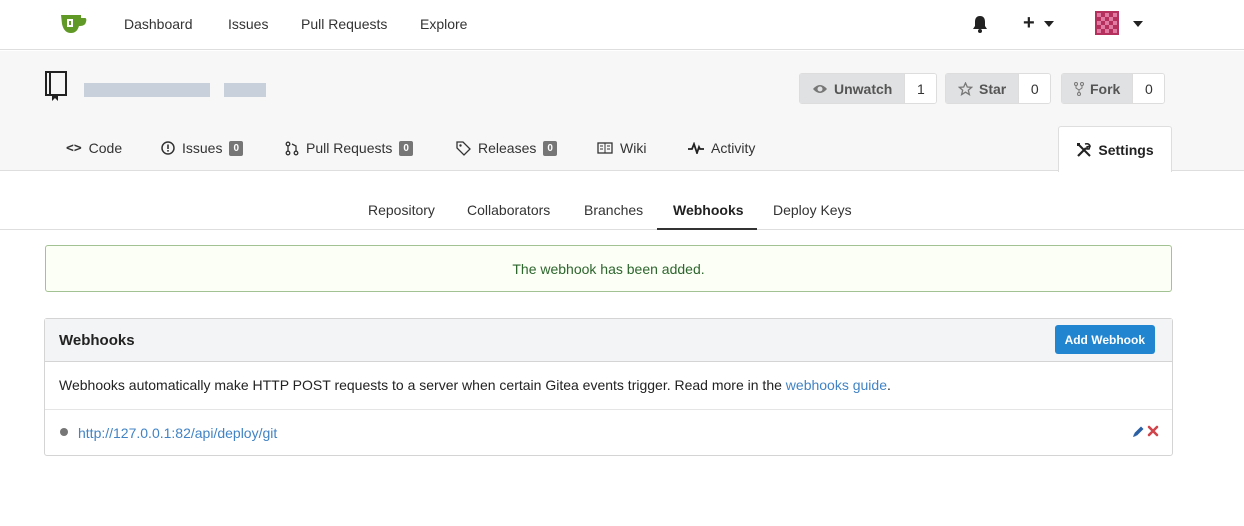 The image size is (1244, 526). I want to click on star-icon, so click(965, 88).